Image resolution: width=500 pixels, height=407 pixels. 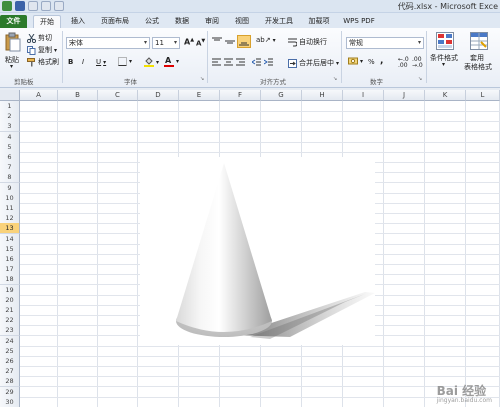 I want to click on undo-icon, so click(x=33, y=6).